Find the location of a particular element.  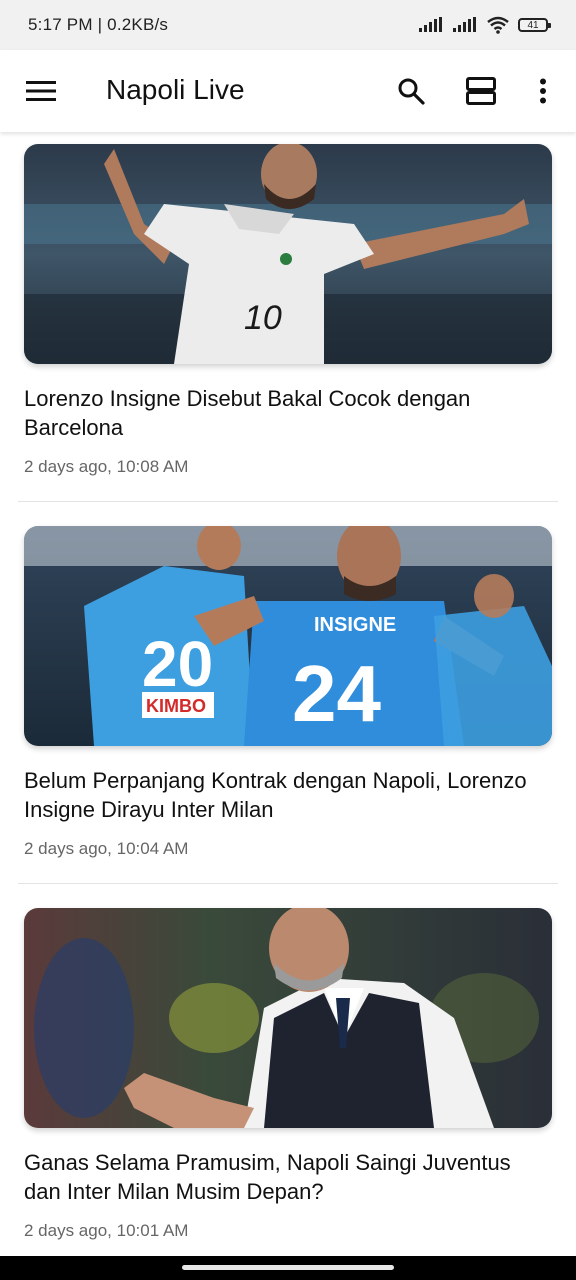

svg-text: 20 is located at coordinates (177, 664).